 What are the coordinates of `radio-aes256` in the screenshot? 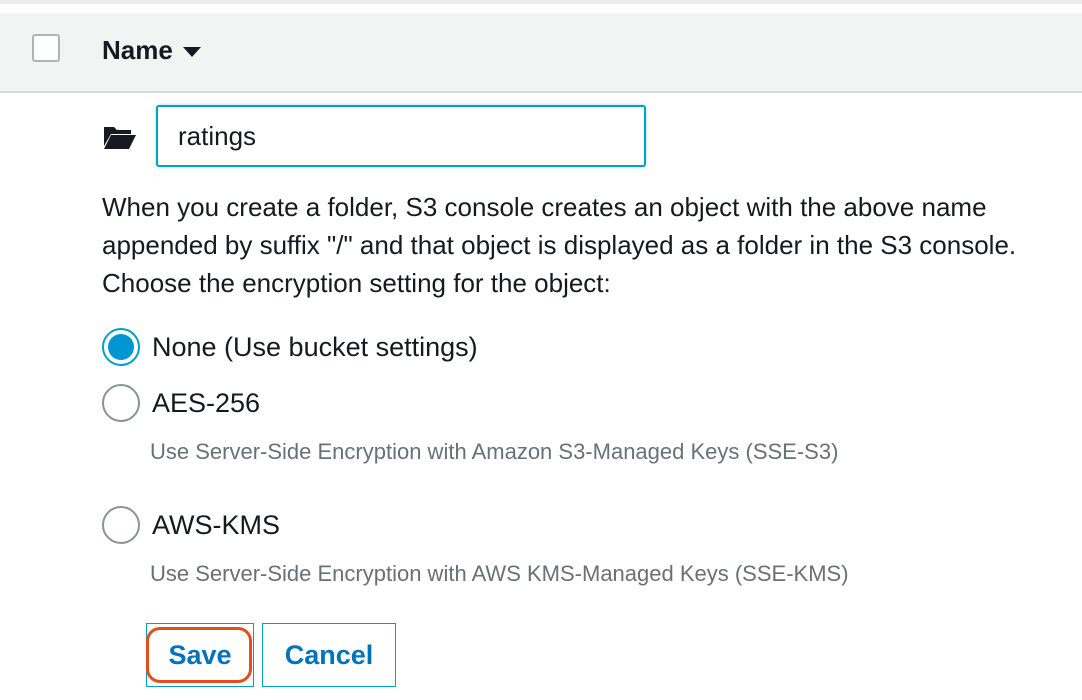 It's located at (121, 403).